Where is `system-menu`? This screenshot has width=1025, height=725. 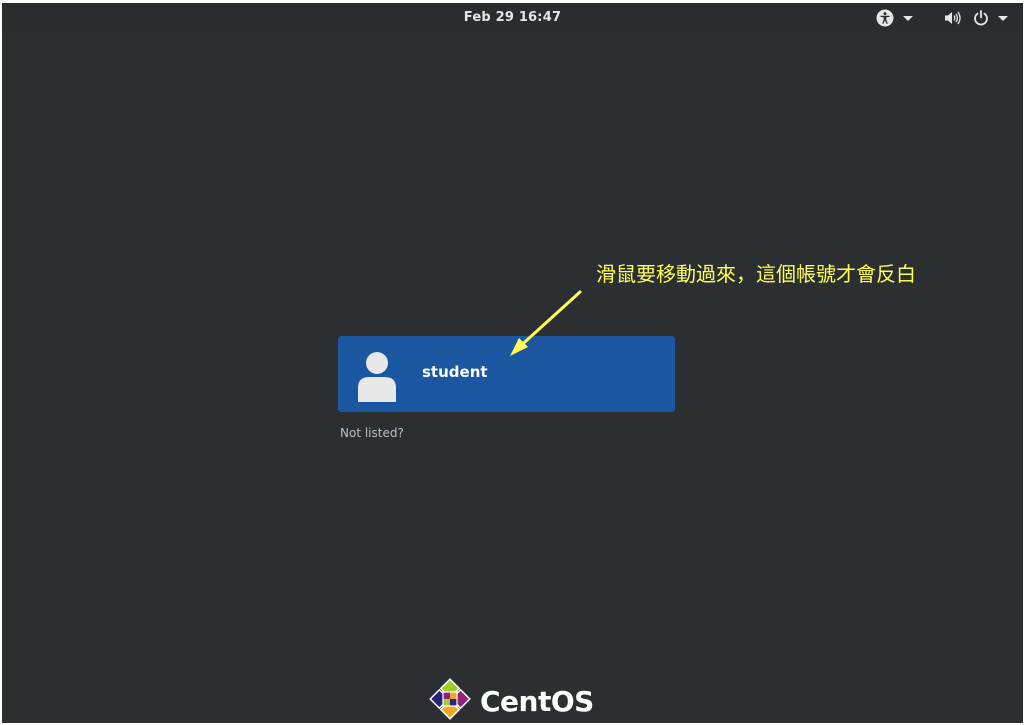 system-menu is located at coordinates (976, 18).